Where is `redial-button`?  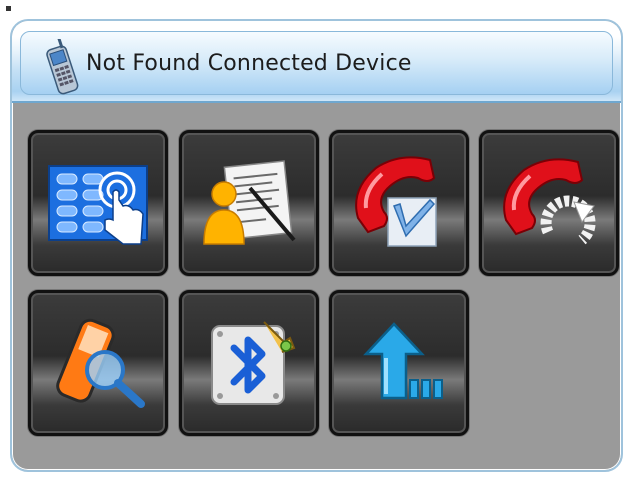
redial-button is located at coordinates (549, 203).